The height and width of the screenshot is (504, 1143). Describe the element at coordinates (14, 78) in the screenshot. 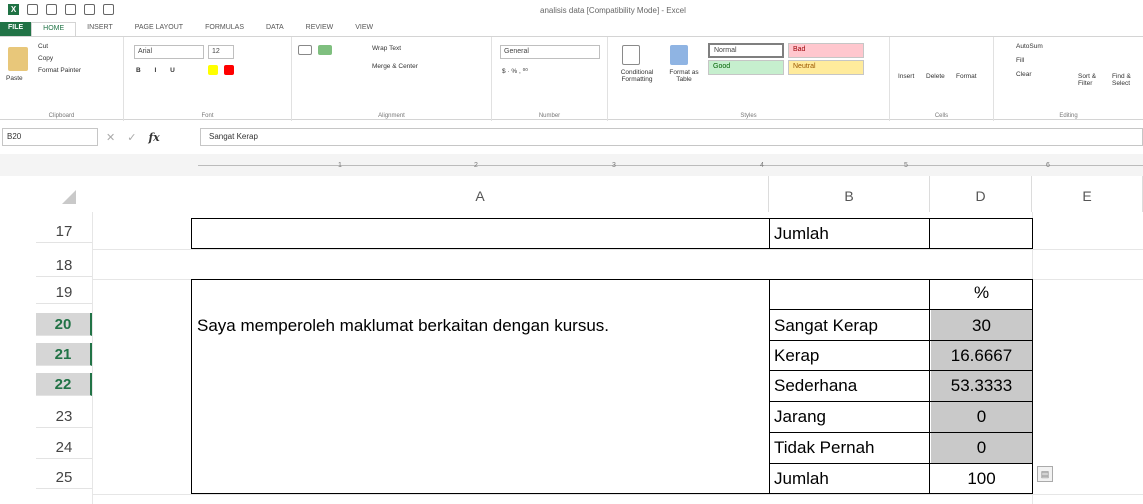

I see `paste-button: Paste` at that location.